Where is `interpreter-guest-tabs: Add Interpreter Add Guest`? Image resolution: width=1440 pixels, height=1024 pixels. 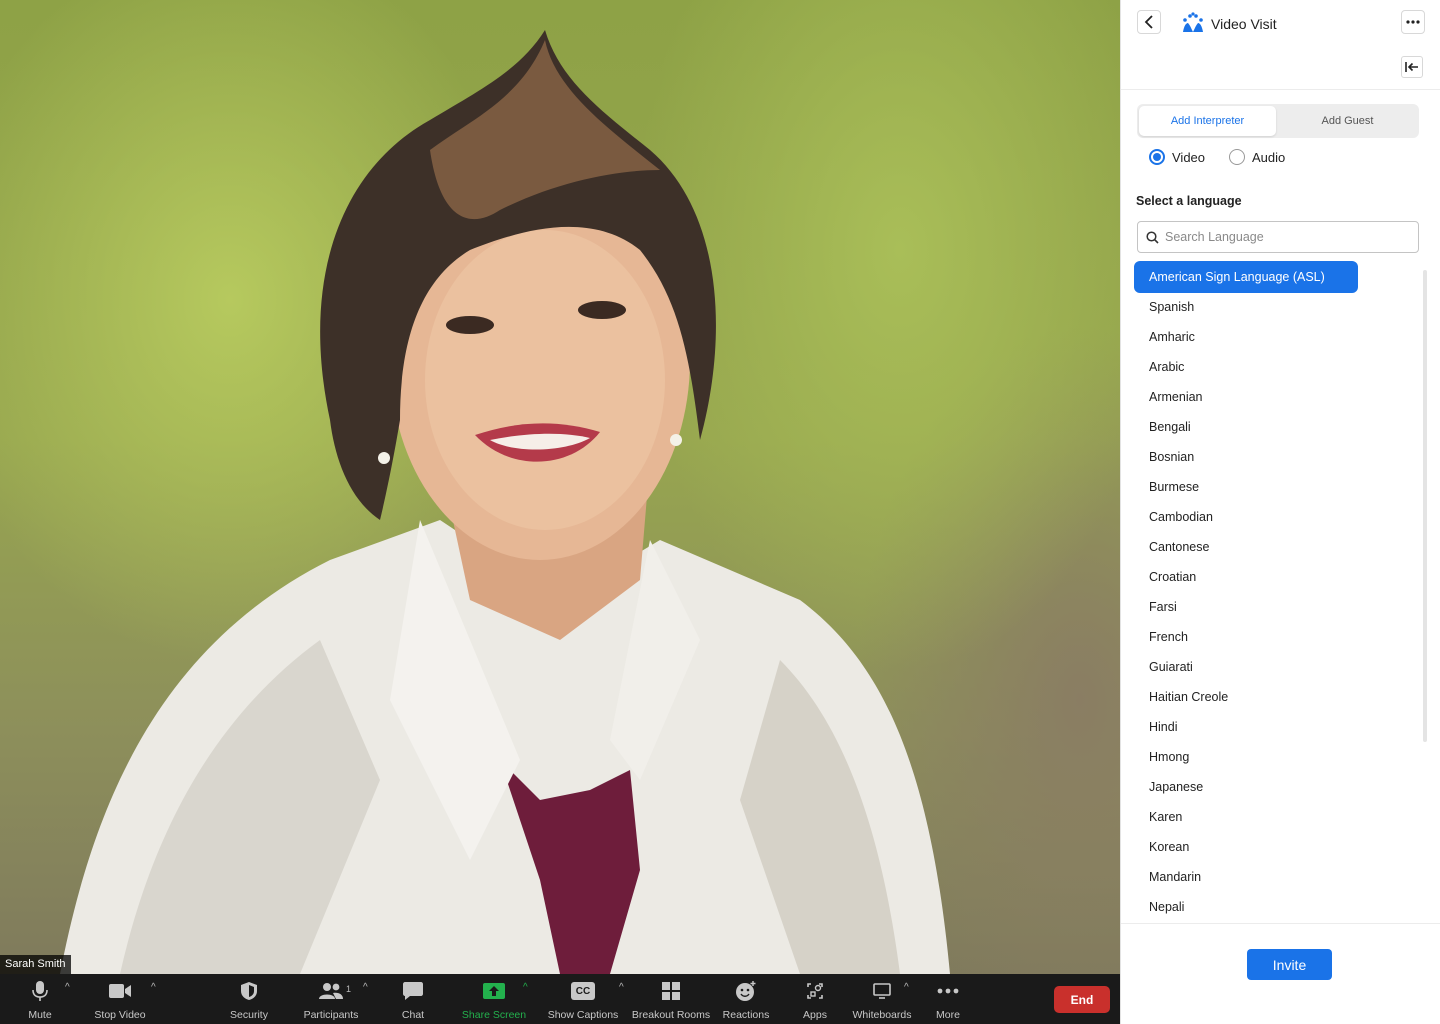 interpreter-guest-tabs: Add Interpreter Add Guest is located at coordinates (1278, 121).